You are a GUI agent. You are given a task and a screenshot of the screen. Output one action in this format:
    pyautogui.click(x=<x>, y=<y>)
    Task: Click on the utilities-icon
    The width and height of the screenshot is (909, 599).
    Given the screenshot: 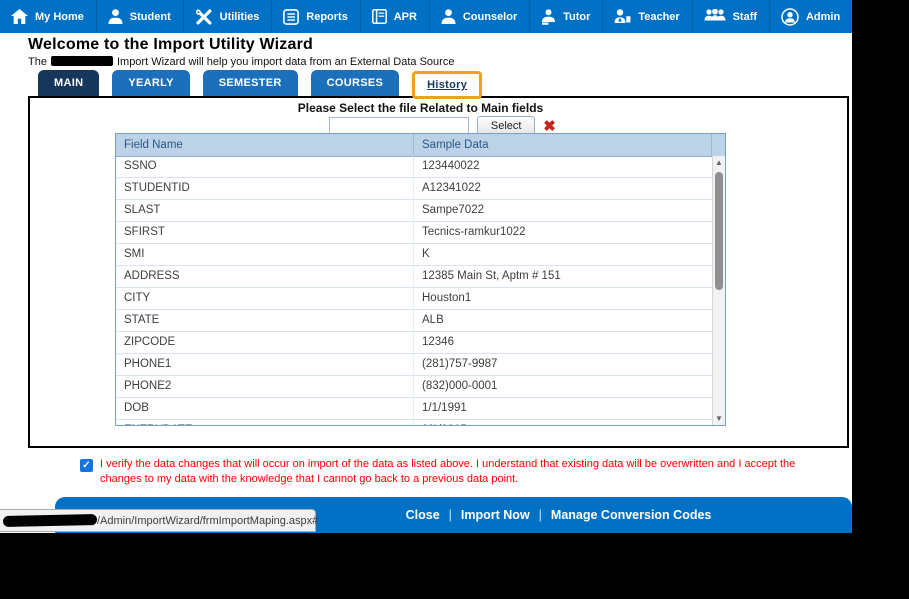 What is the action you would take?
    pyautogui.click(x=203, y=16)
    